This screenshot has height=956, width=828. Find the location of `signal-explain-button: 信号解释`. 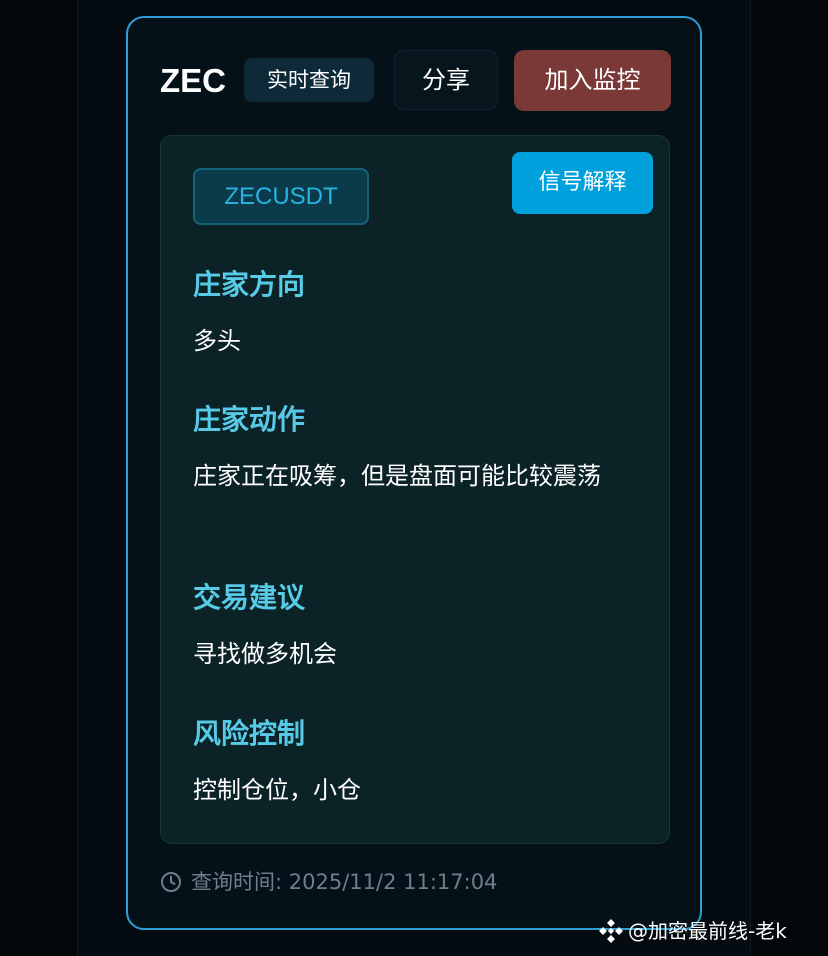

signal-explain-button: 信号解释 is located at coordinates (582, 183).